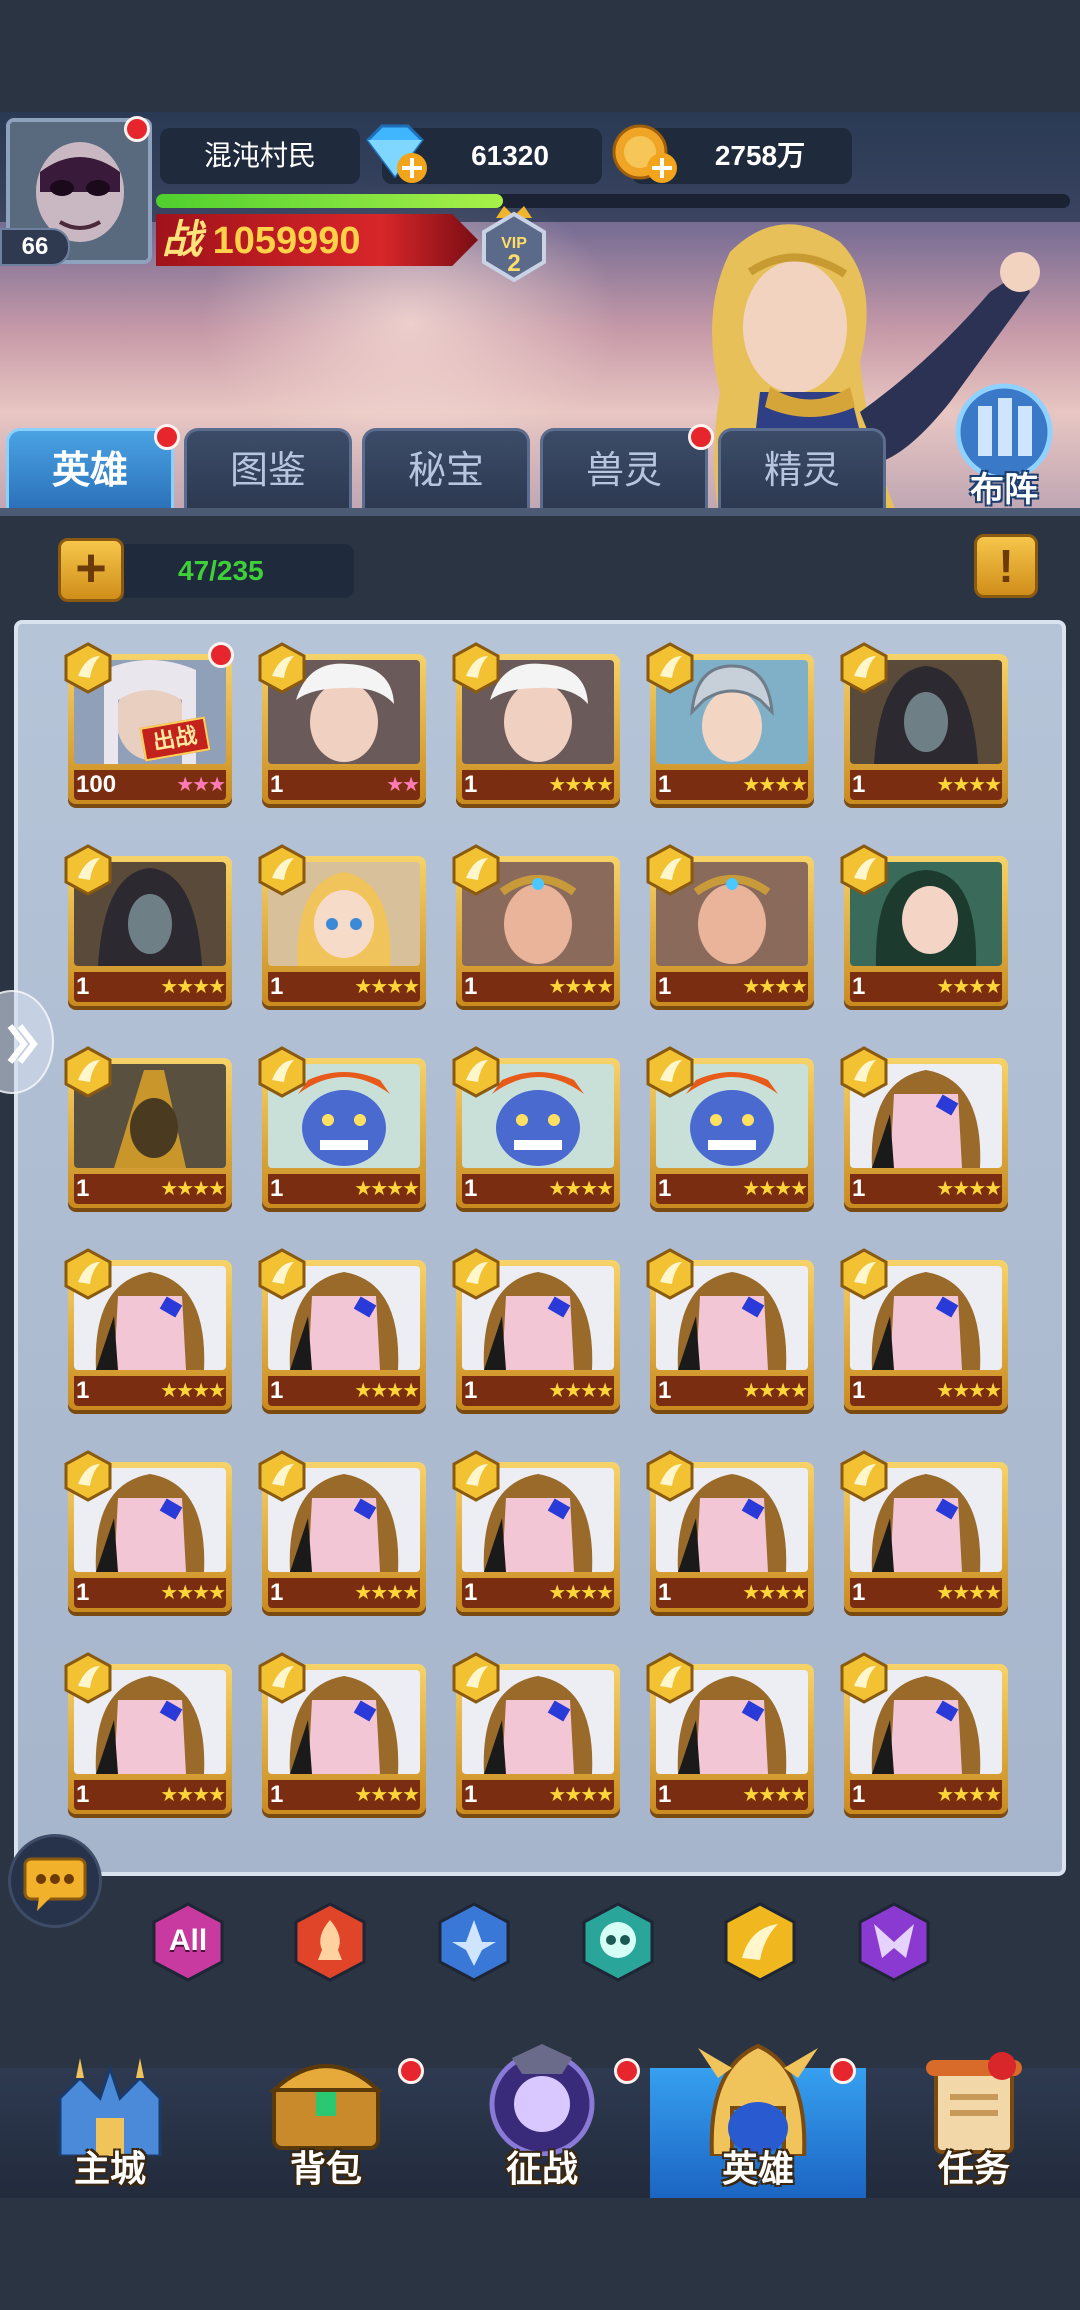 The width and height of the screenshot is (1080, 2310). I want to click on player-name: 混沌村民, so click(260, 156).